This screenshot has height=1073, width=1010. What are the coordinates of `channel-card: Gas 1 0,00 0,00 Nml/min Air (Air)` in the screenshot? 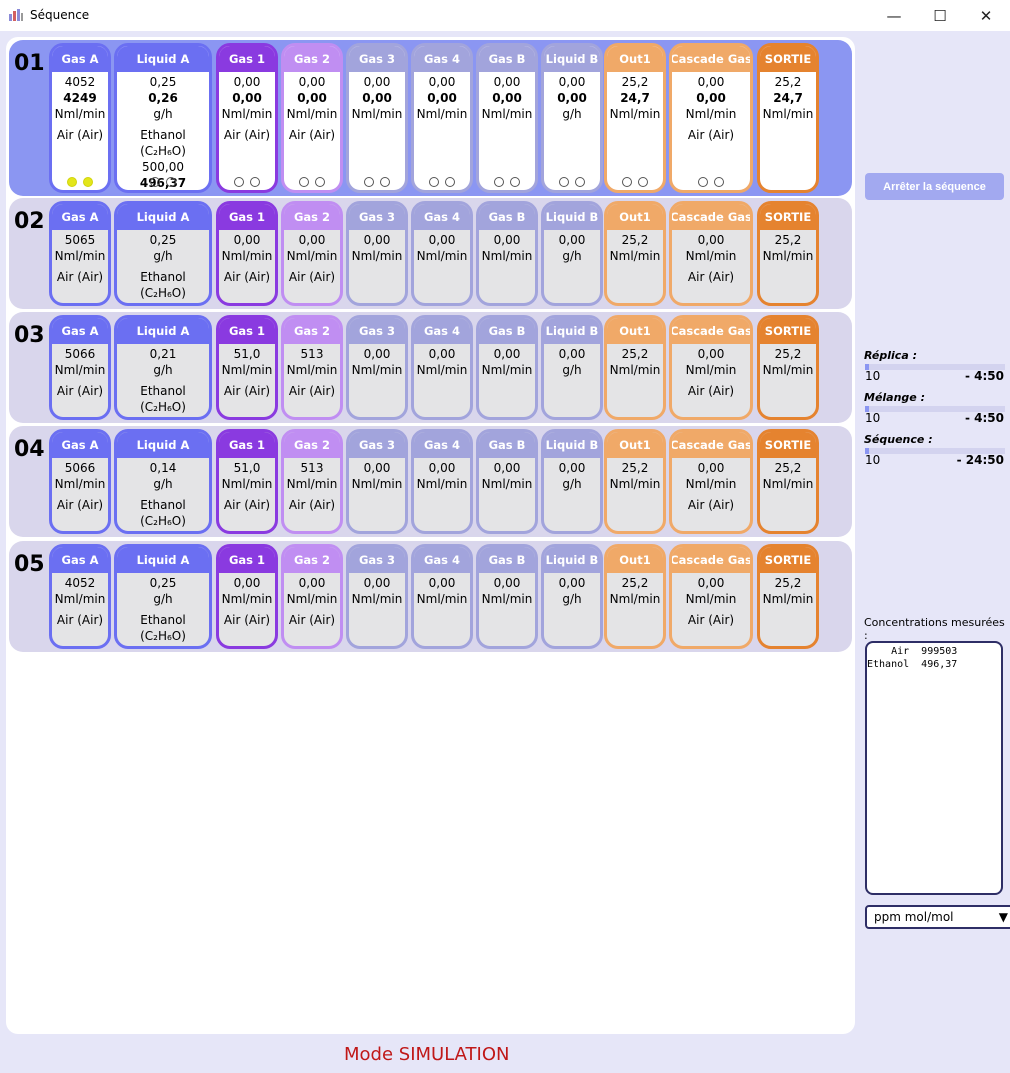 It's located at (247, 118).